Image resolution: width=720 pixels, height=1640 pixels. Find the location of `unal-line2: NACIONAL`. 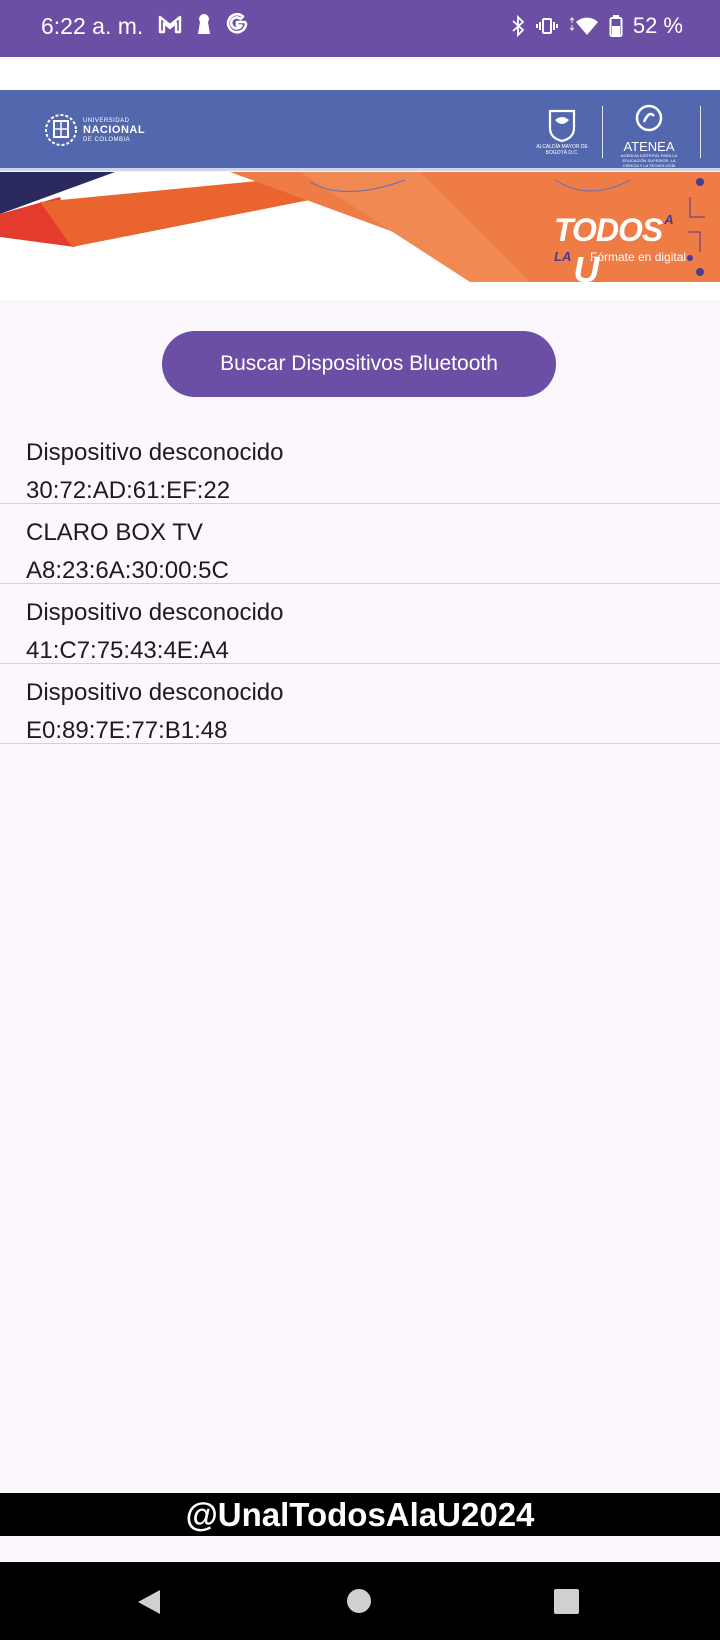

unal-line2: NACIONAL is located at coordinates (114, 129).